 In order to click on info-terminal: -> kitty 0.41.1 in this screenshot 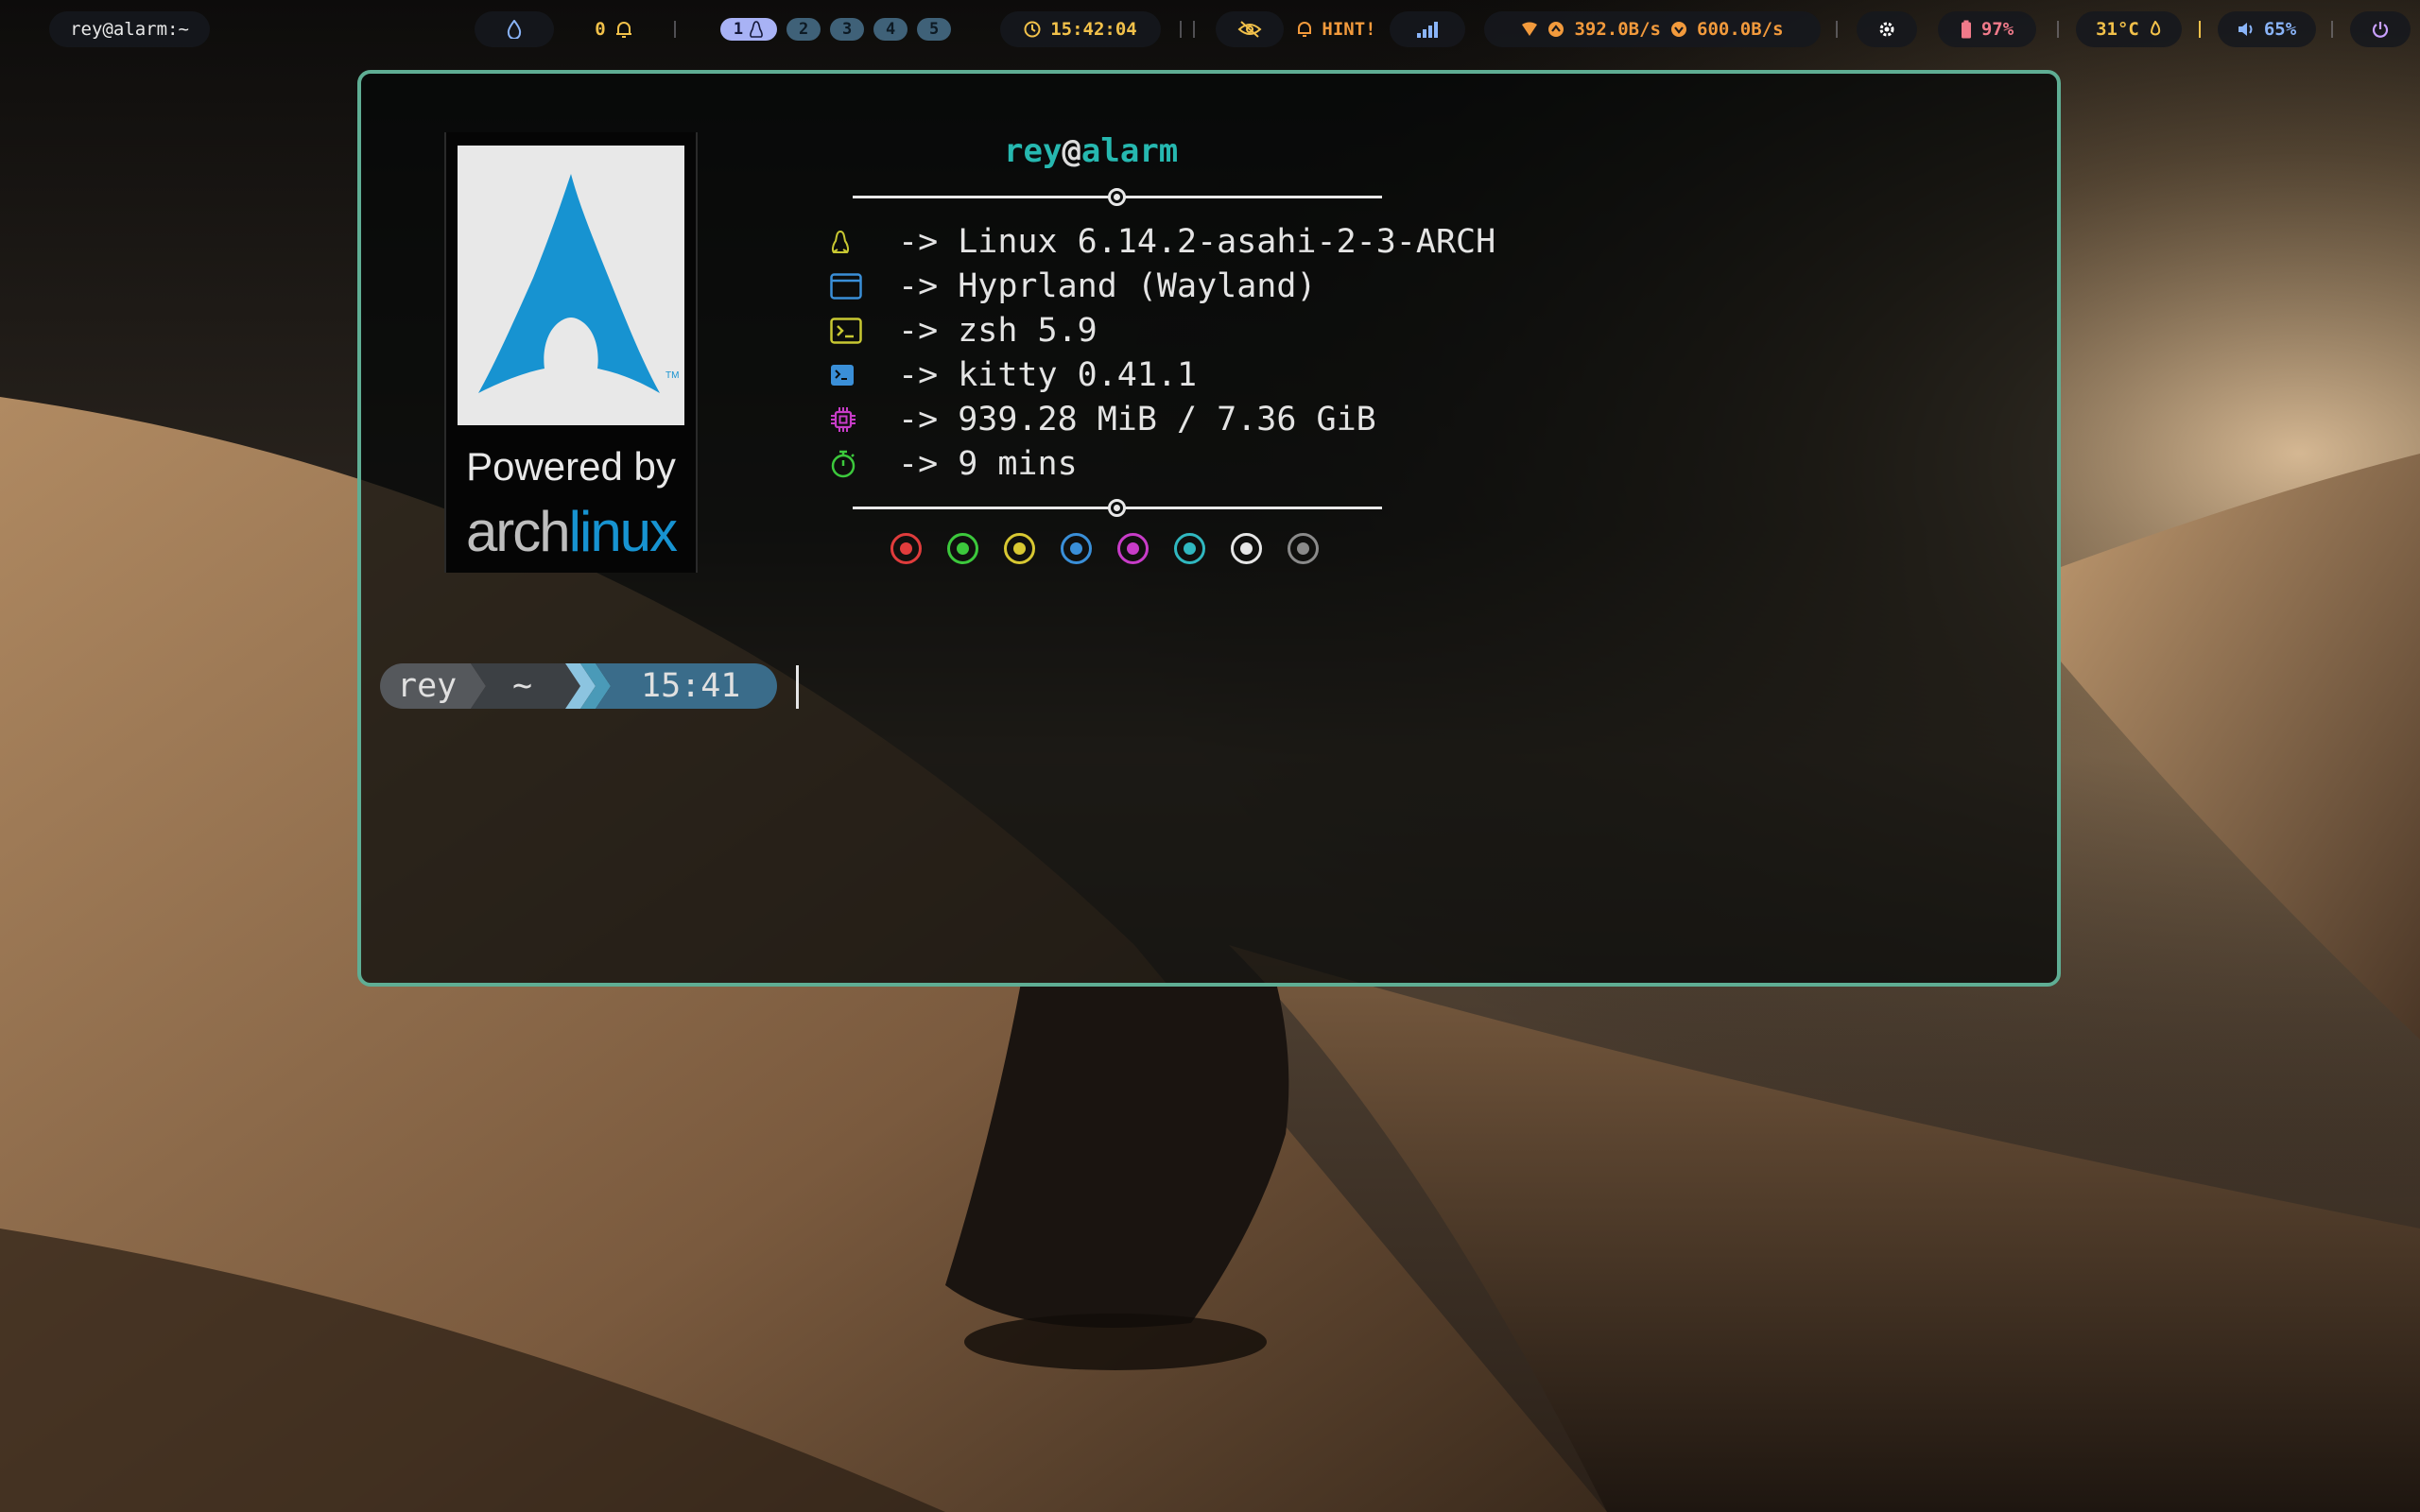, I will do `click(1162, 374)`.